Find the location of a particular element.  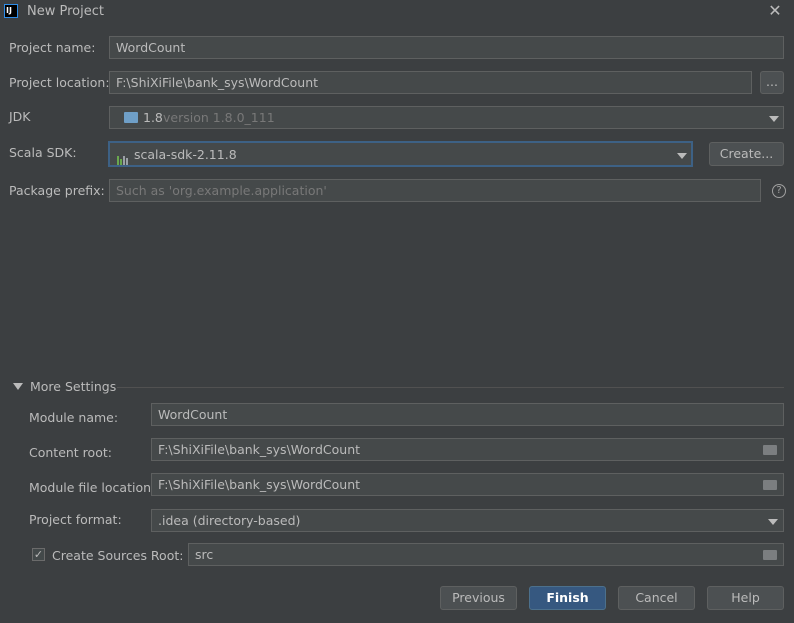

help-button: Help is located at coordinates (745, 598).